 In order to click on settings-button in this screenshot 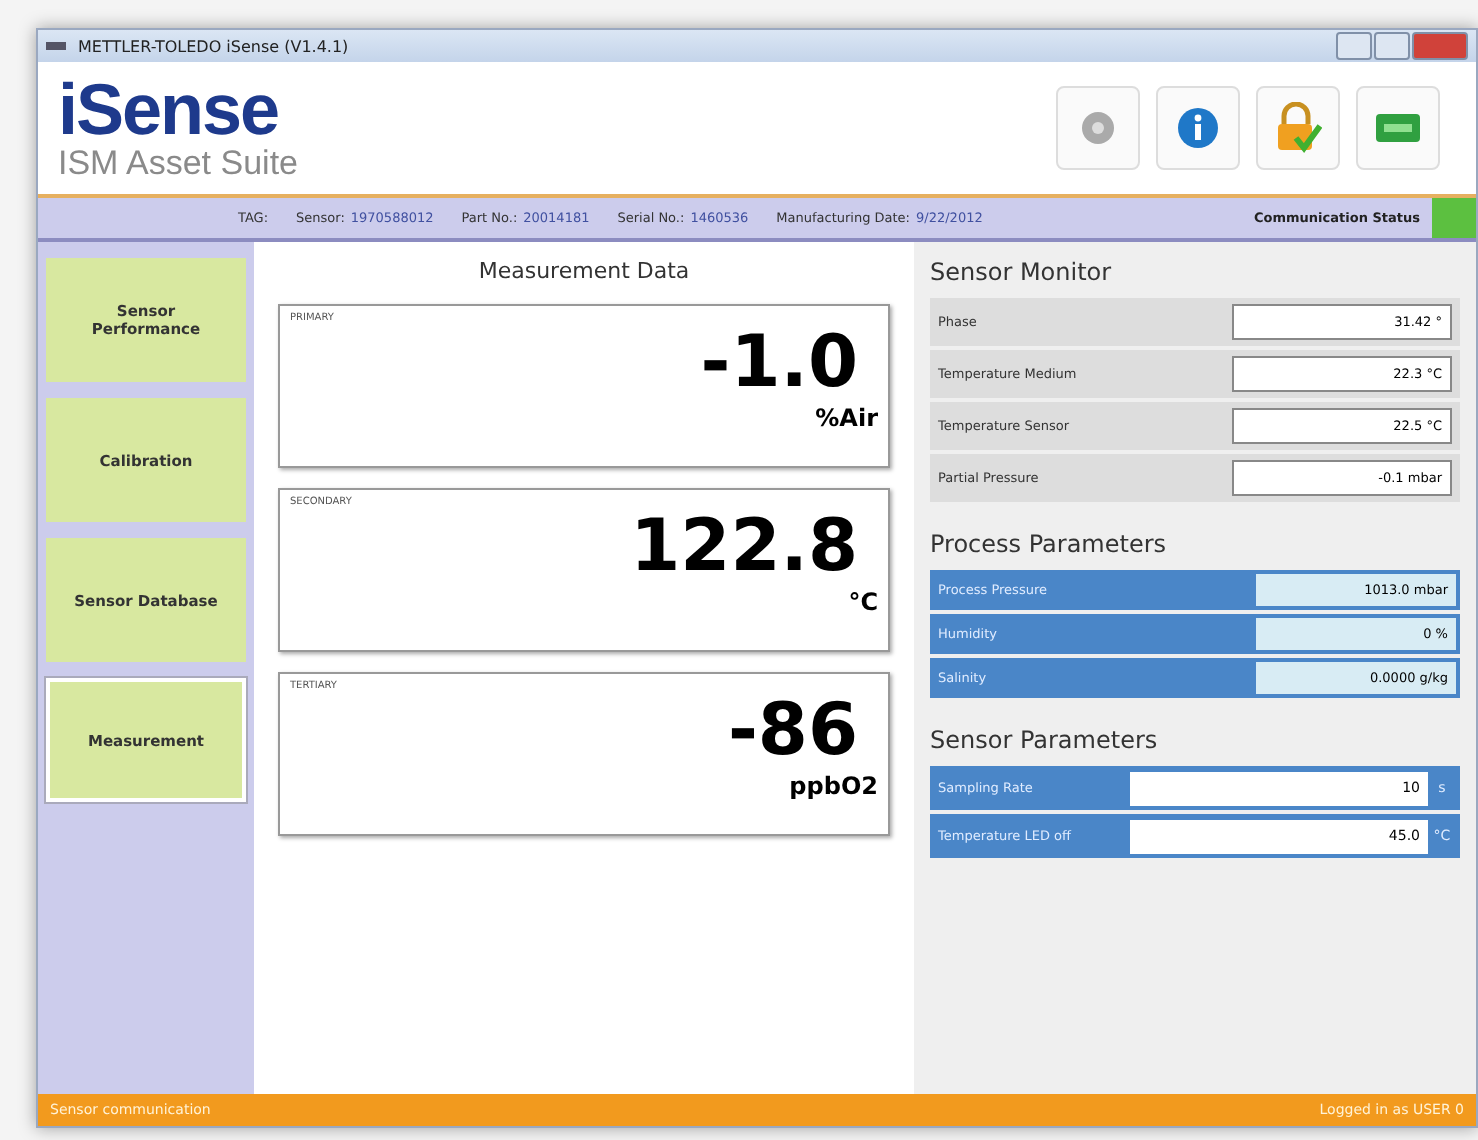, I will do `click(1098, 128)`.